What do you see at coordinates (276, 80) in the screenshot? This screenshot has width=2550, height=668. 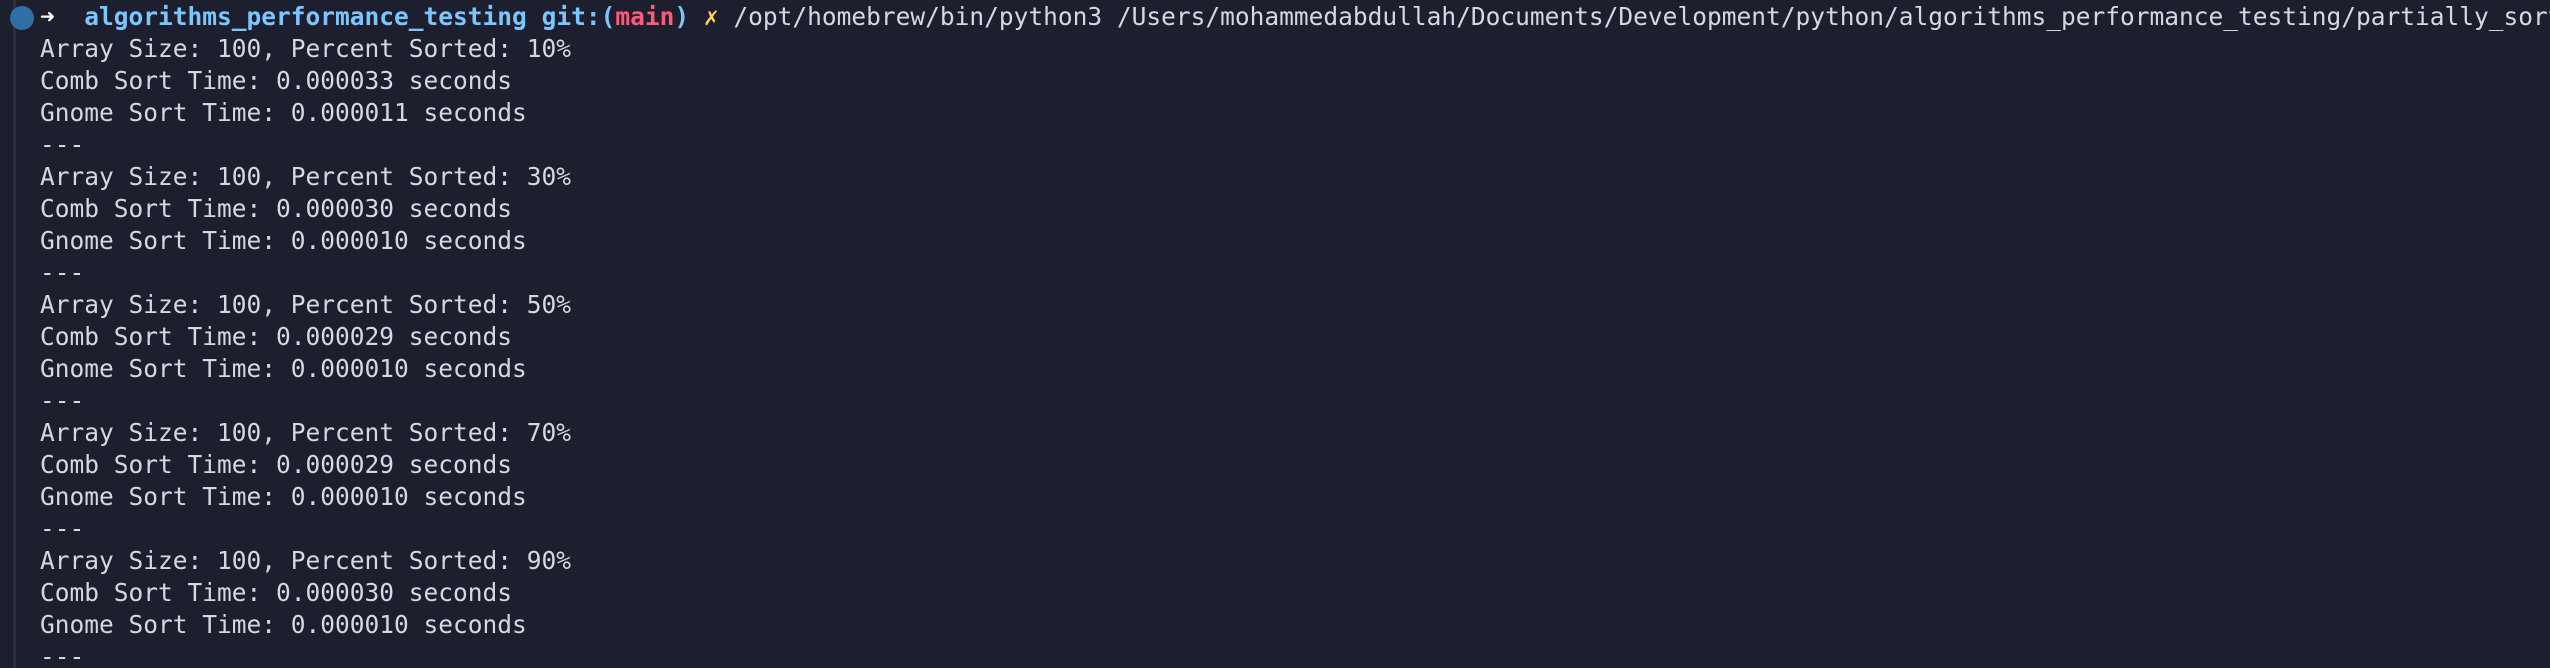 I see `output-line: Comb Sort Time: 0.000033 seconds` at bounding box center [276, 80].